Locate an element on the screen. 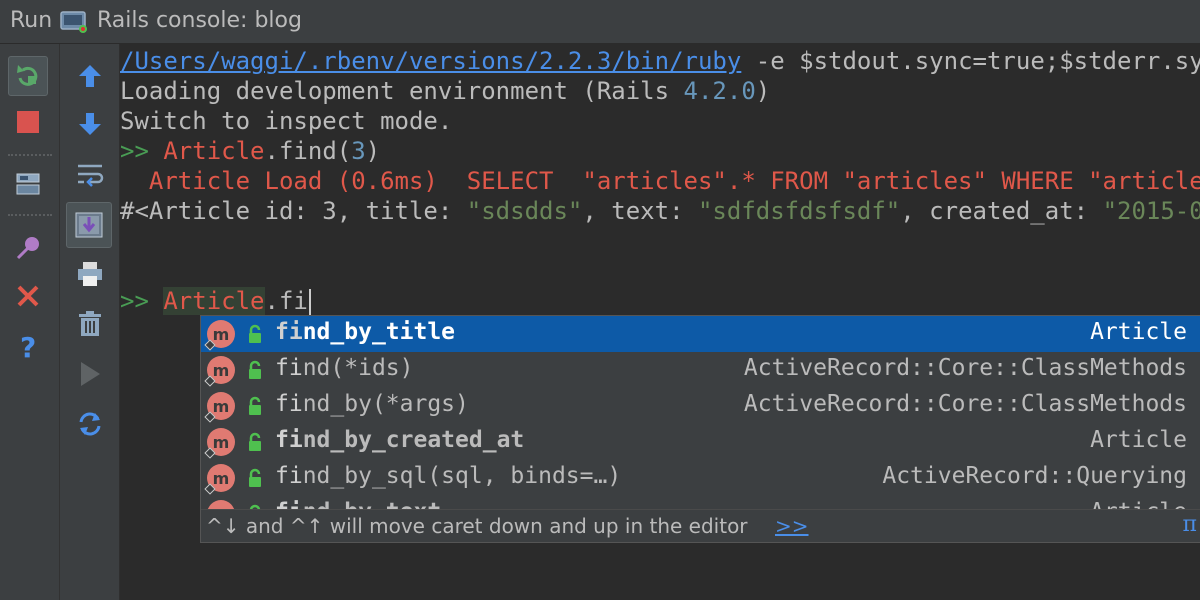 The width and height of the screenshot is (1200, 600). soft-wrap-button is located at coordinates (90, 174).